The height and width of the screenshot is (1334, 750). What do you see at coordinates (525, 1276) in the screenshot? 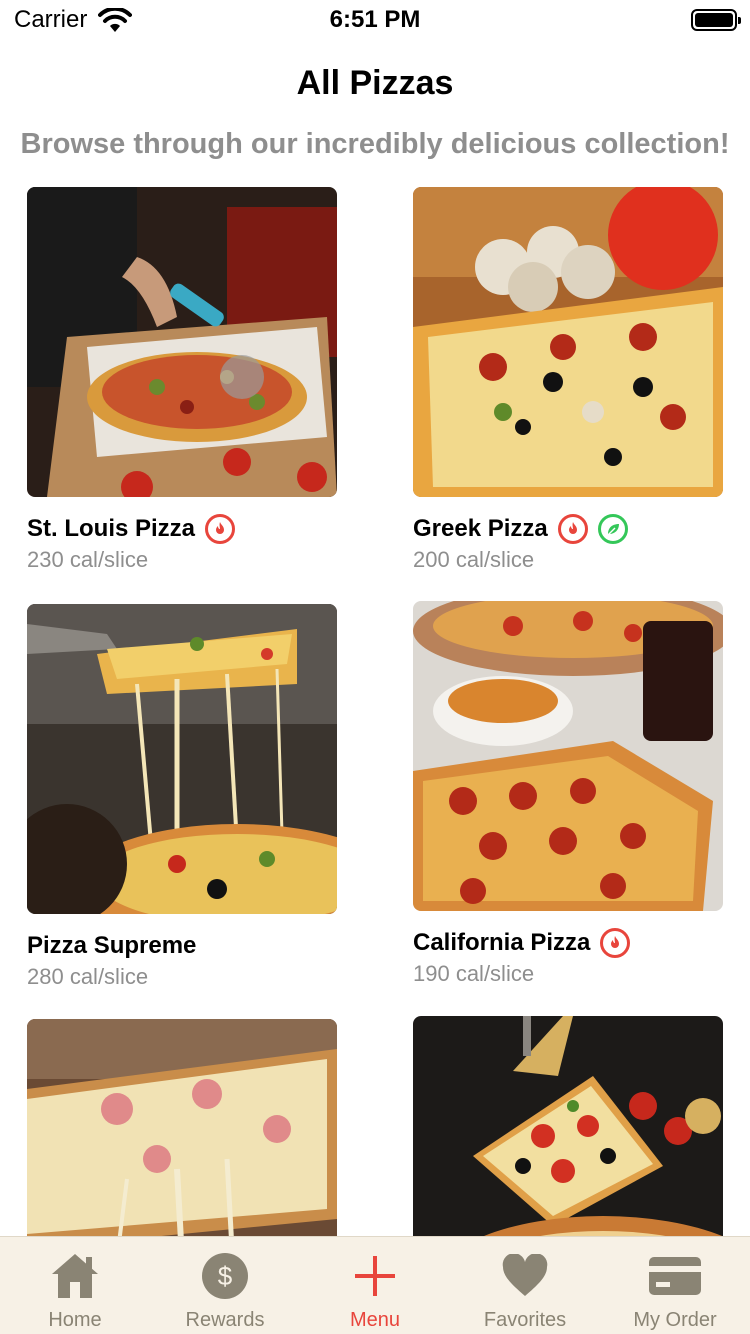
I see `heart-icon` at bounding box center [525, 1276].